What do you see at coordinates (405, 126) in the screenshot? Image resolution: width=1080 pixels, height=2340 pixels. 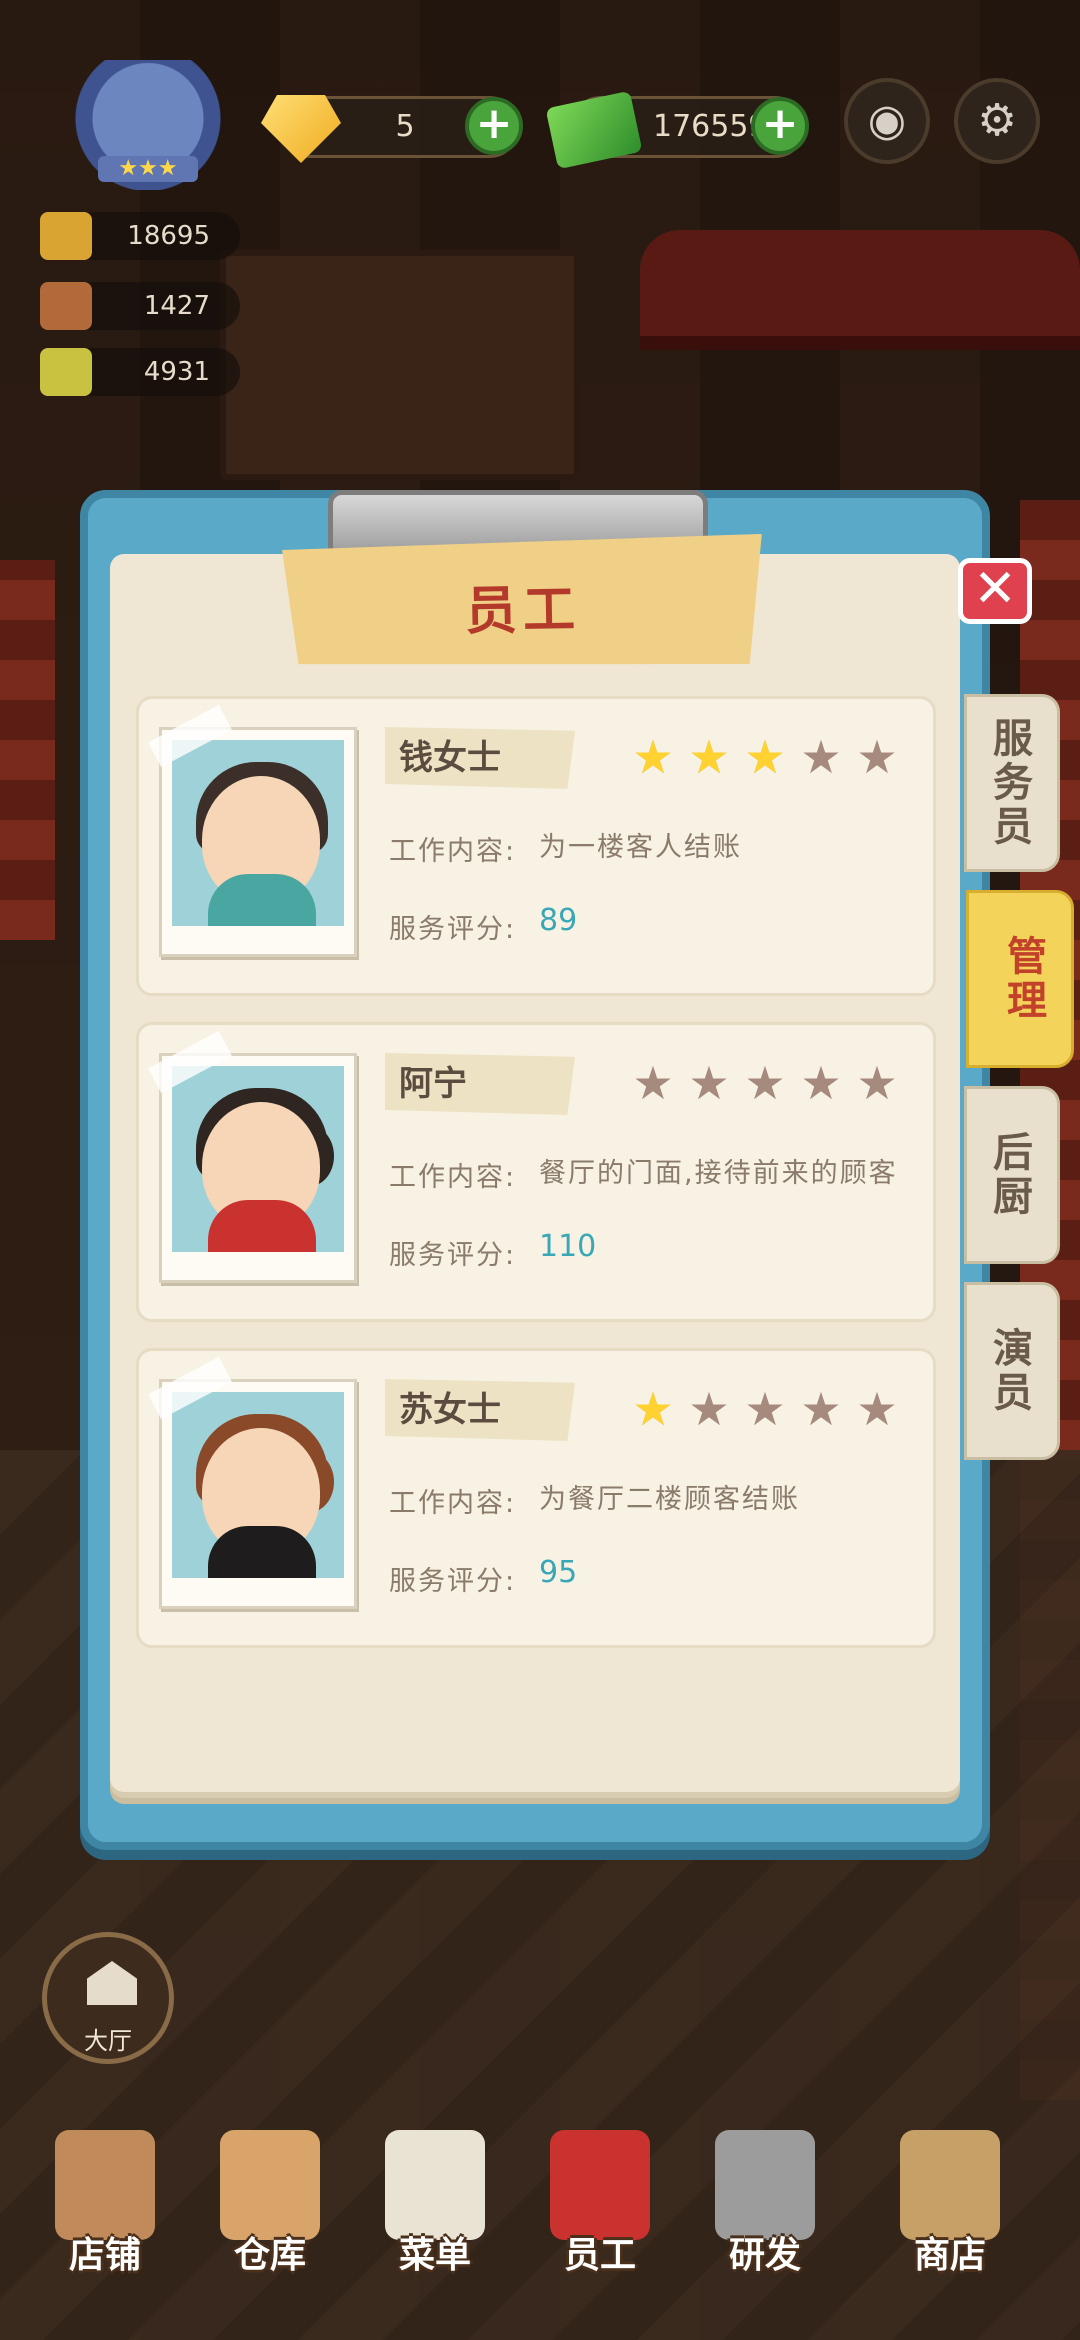 I see `gem-value: 5` at bounding box center [405, 126].